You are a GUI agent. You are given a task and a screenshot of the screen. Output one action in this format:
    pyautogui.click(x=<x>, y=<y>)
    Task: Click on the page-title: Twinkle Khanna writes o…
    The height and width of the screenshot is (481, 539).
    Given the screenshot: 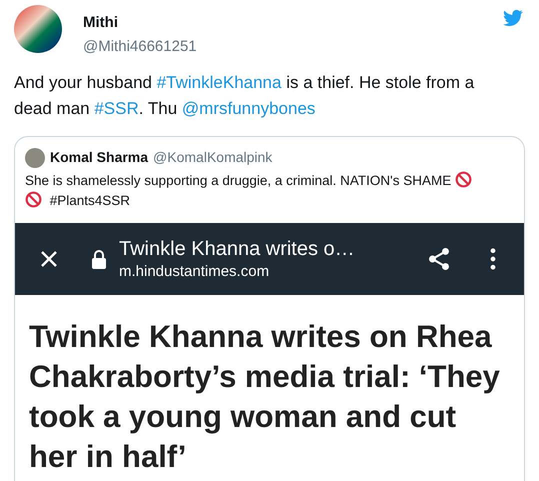 What is the action you would take?
    pyautogui.click(x=237, y=249)
    